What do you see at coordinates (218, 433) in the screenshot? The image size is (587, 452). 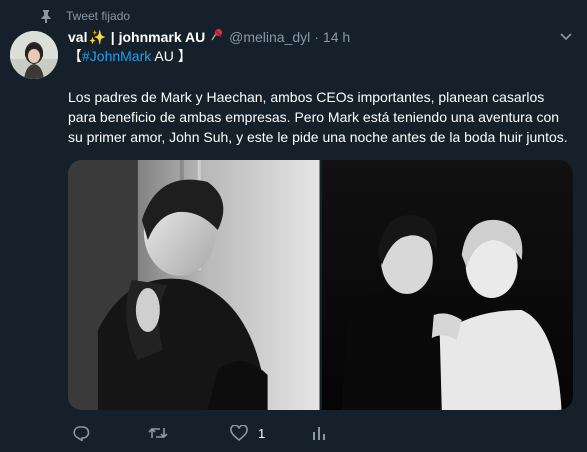 I see `tweet-actions: 1` at bounding box center [218, 433].